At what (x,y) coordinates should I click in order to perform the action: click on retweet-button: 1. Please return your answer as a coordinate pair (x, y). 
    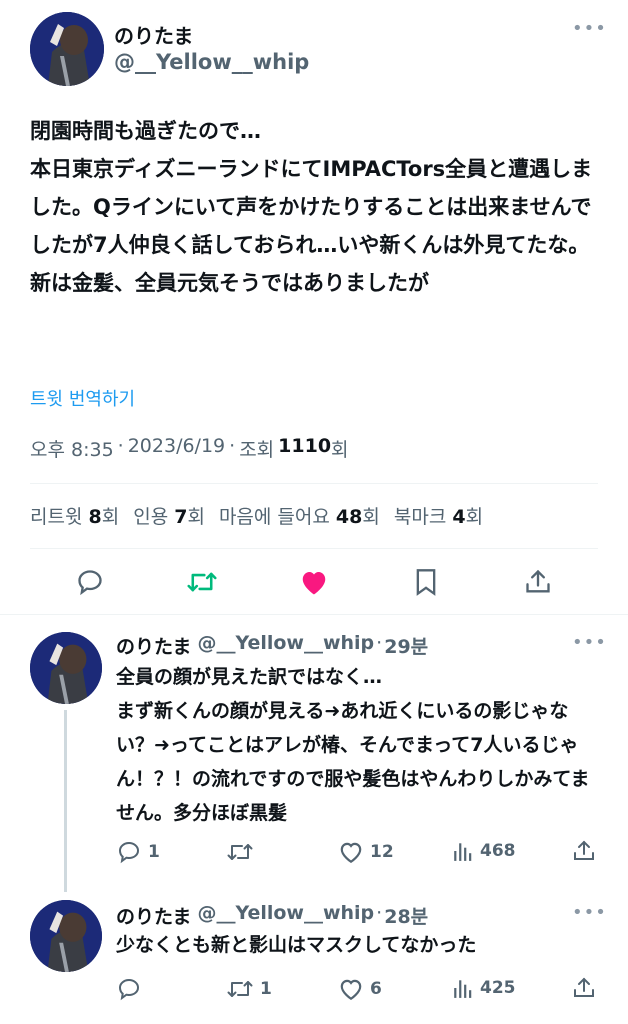
    Looking at the image, I should click on (249, 989).